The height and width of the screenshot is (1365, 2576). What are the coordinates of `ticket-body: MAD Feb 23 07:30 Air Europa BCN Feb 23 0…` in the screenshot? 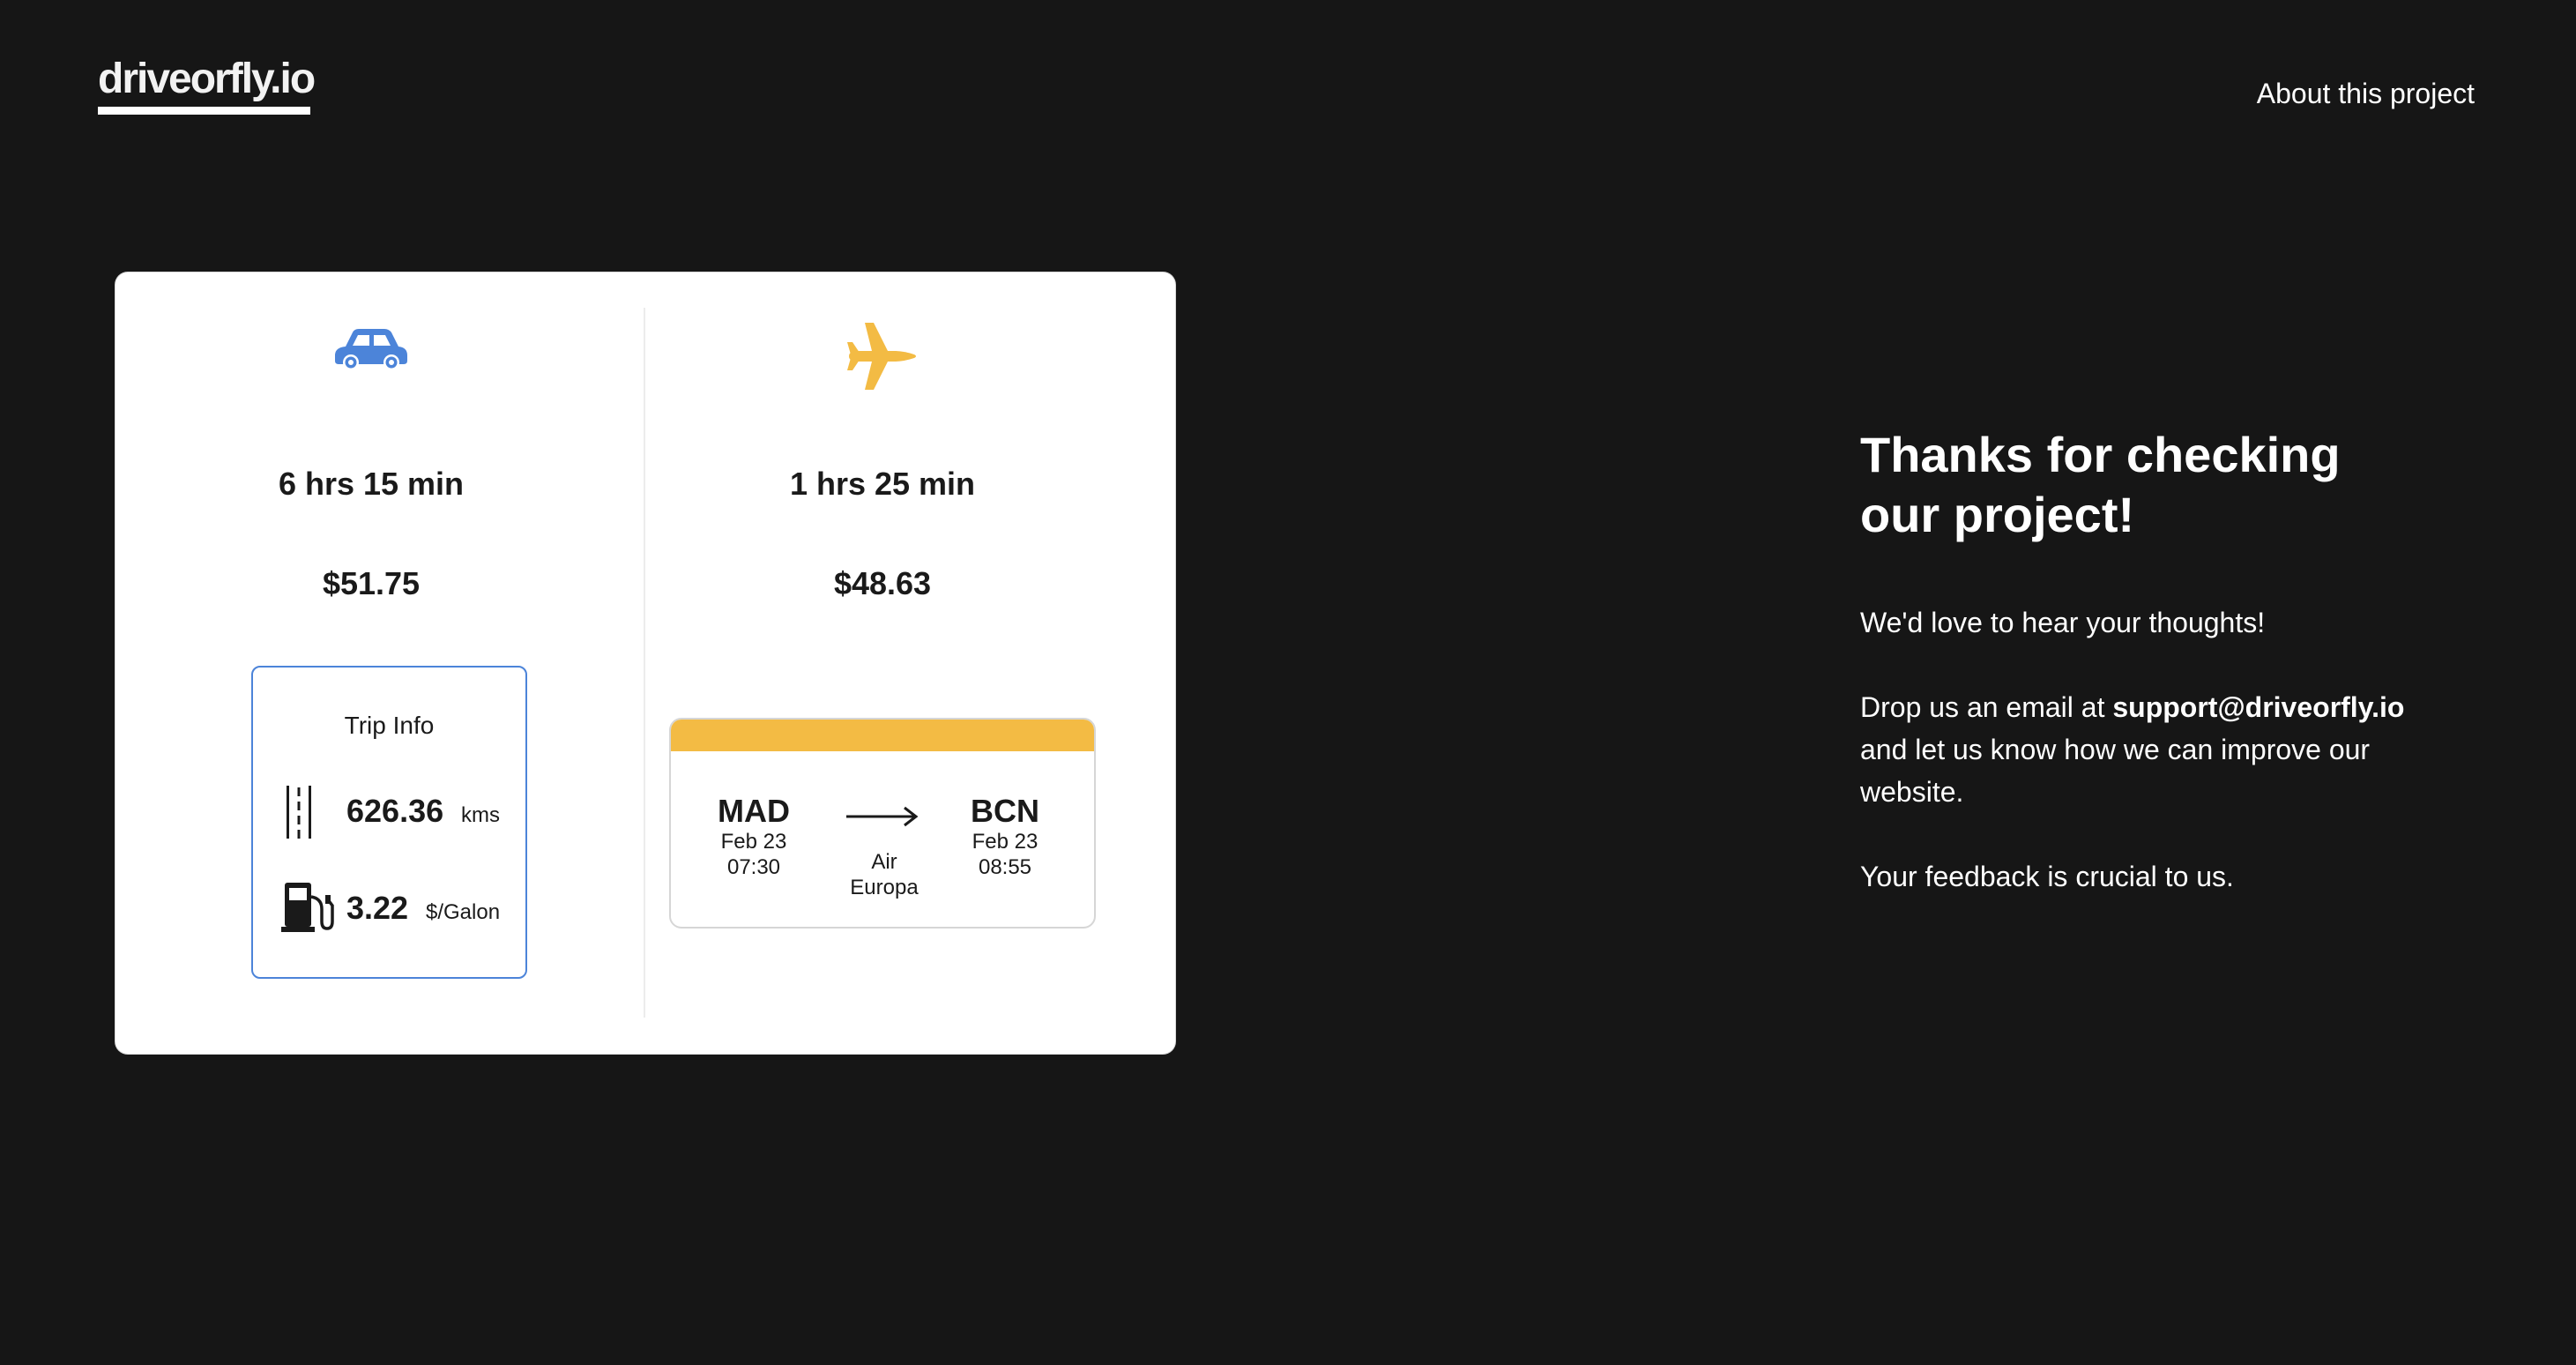 It's located at (883, 839).